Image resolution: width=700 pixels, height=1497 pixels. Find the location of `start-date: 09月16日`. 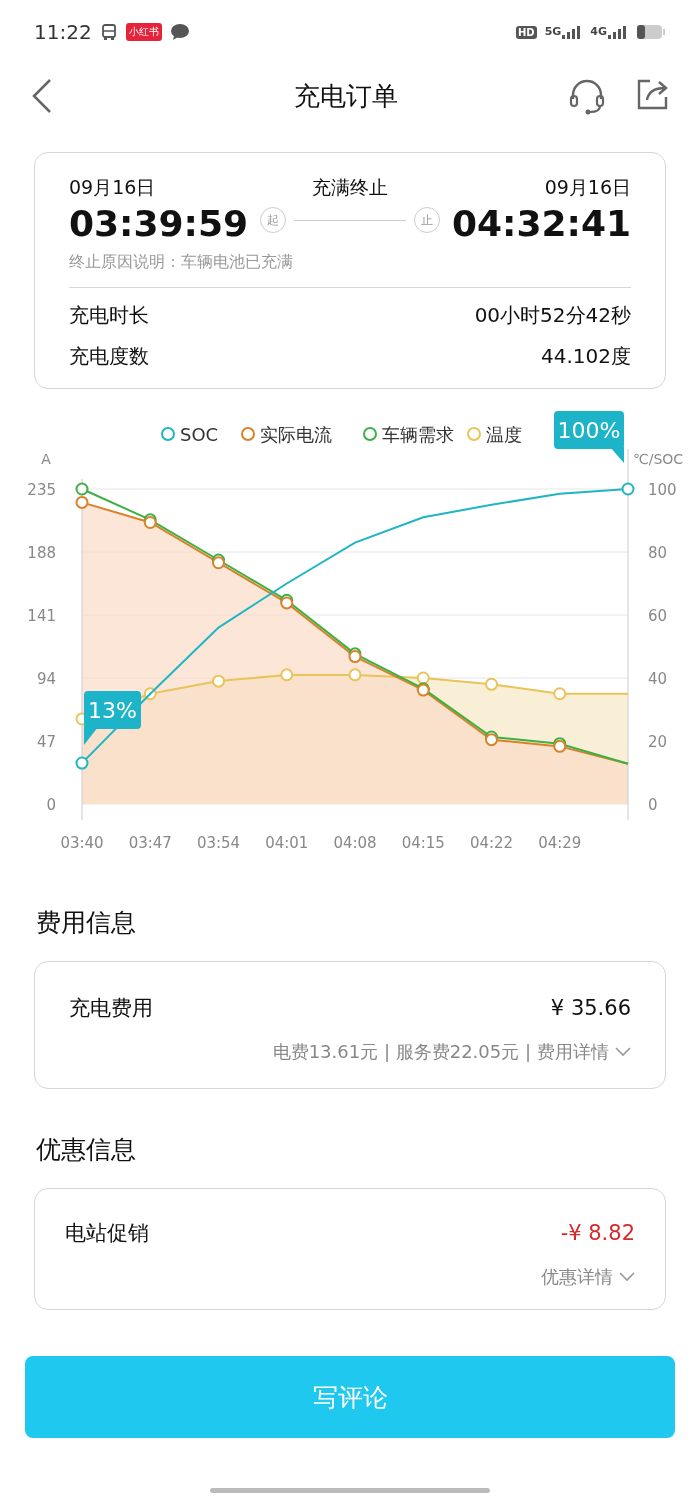

start-date: 09月16日 is located at coordinates (113, 187).